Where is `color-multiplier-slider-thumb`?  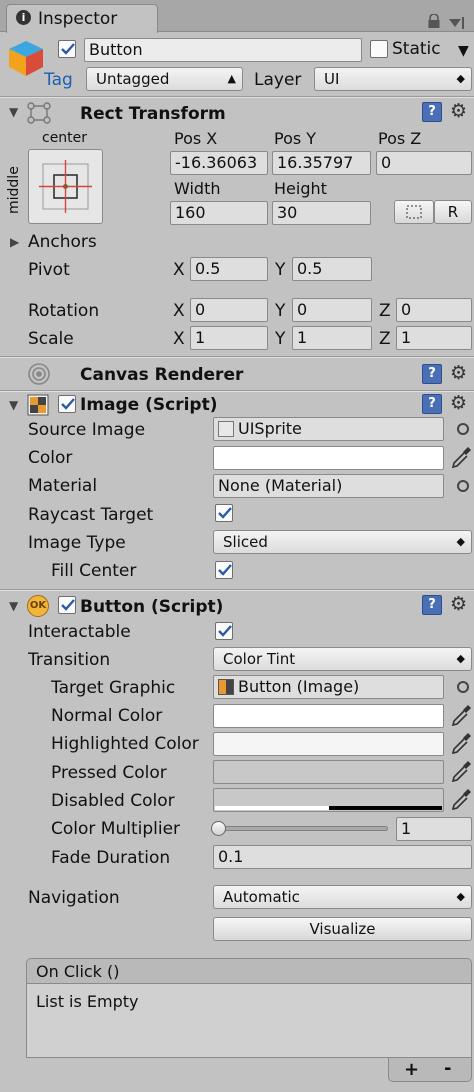
color-multiplier-slider-thumb is located at coordinates (218, 828).